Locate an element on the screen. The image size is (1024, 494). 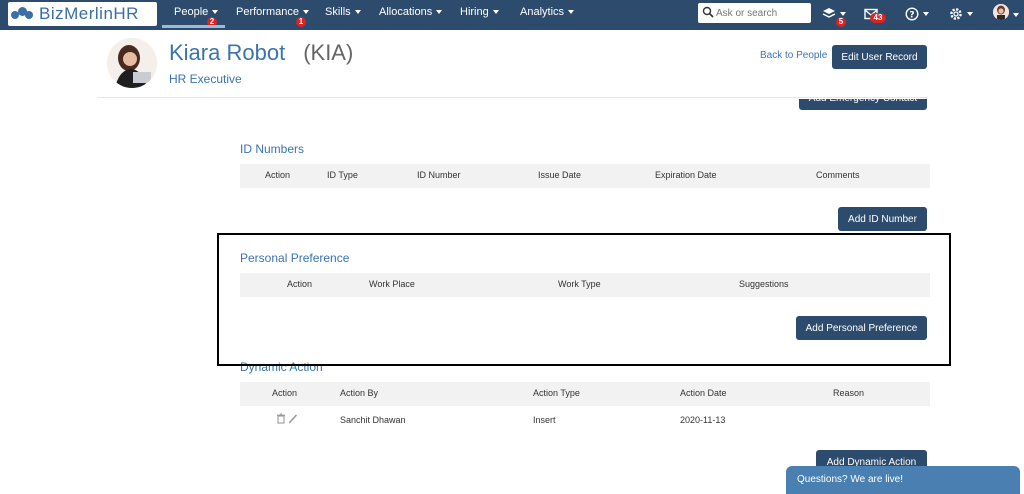
performance-badge: 1 is located at coordinates (301, 22).